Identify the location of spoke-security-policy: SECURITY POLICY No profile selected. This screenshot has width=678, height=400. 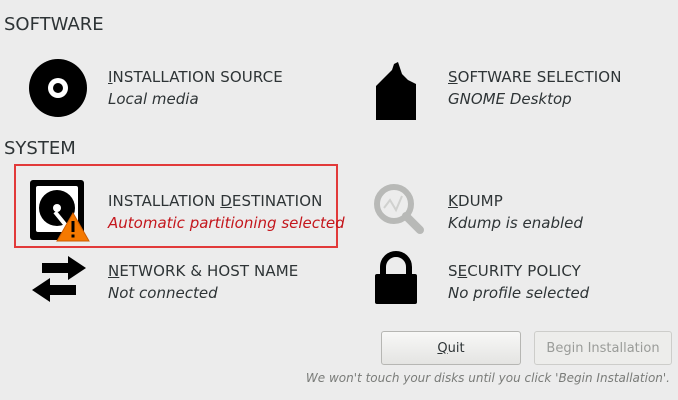
(522, 280).